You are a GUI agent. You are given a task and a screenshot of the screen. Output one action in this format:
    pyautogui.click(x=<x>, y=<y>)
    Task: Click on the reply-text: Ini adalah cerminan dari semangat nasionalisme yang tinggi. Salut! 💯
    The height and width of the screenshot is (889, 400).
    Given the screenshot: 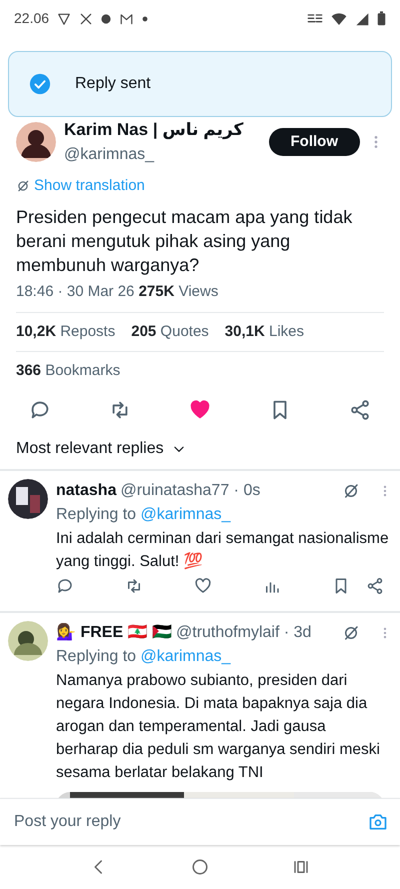 What is the action you would take?
    pyautogui.click(x=223, y=550)
    